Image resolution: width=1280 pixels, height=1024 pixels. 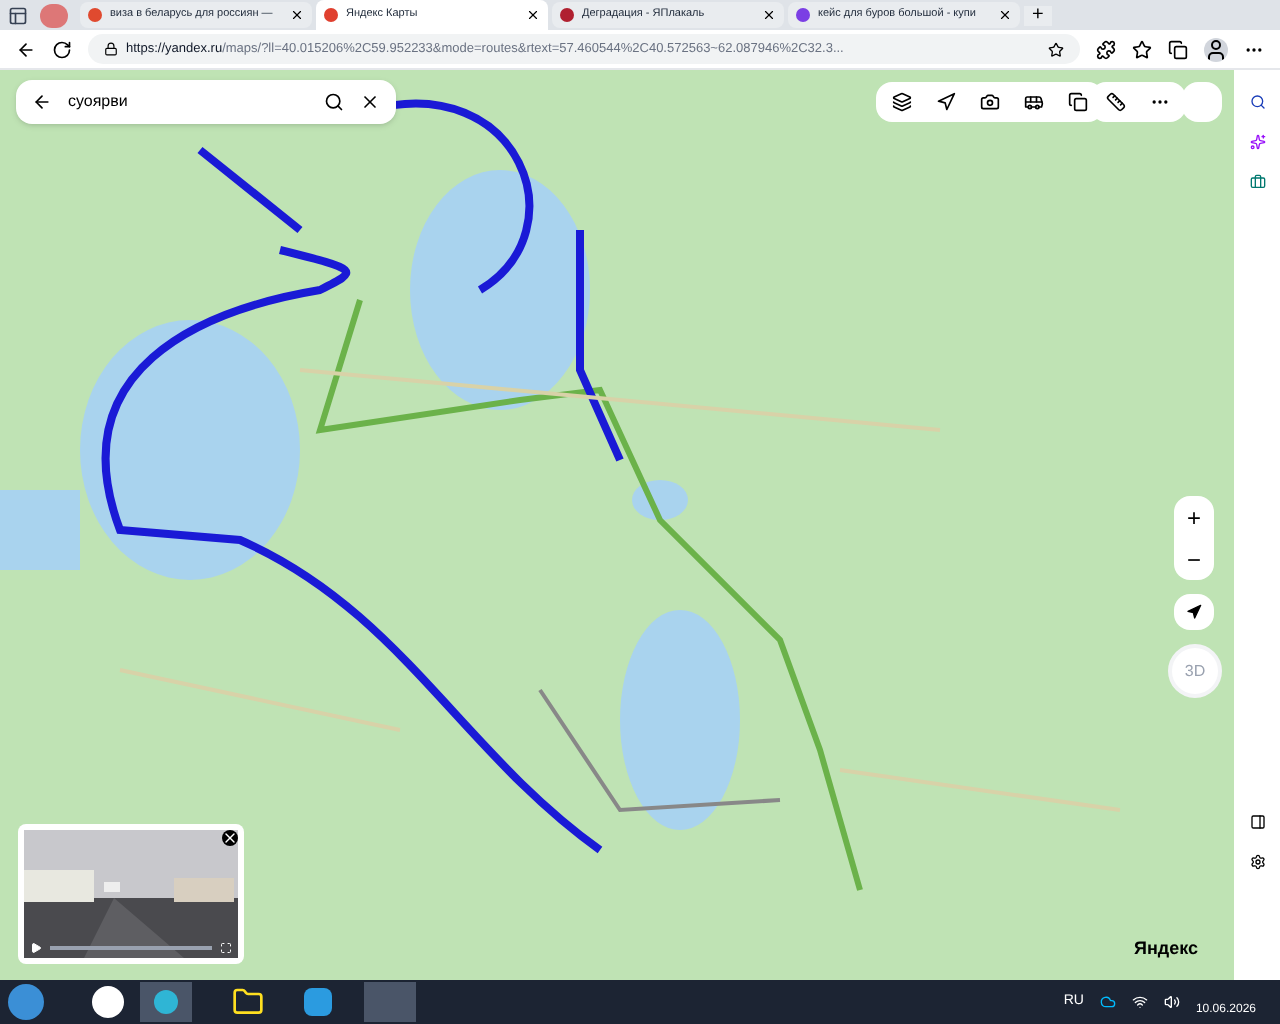 What do you see at coordinates (1107, 1002) in the screenshot?
I see `cloud-icon` at bounding box center [1107, 1002].